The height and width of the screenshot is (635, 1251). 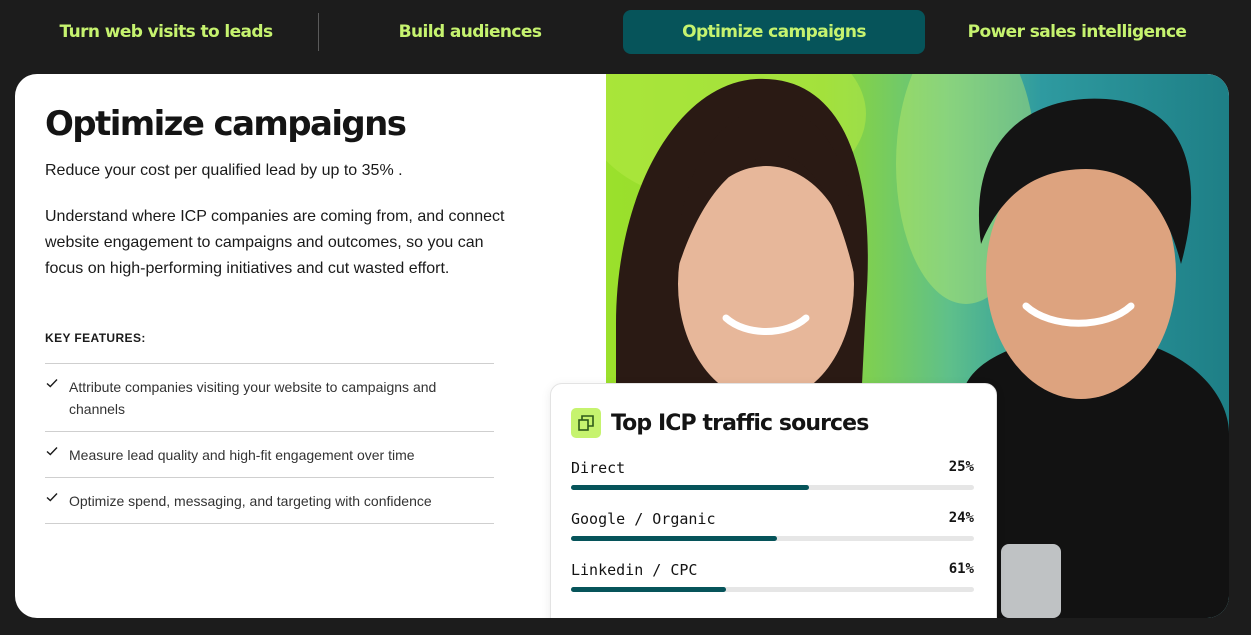 I want to click on traffic-source-value: 24%, so click(x=961, y=518).